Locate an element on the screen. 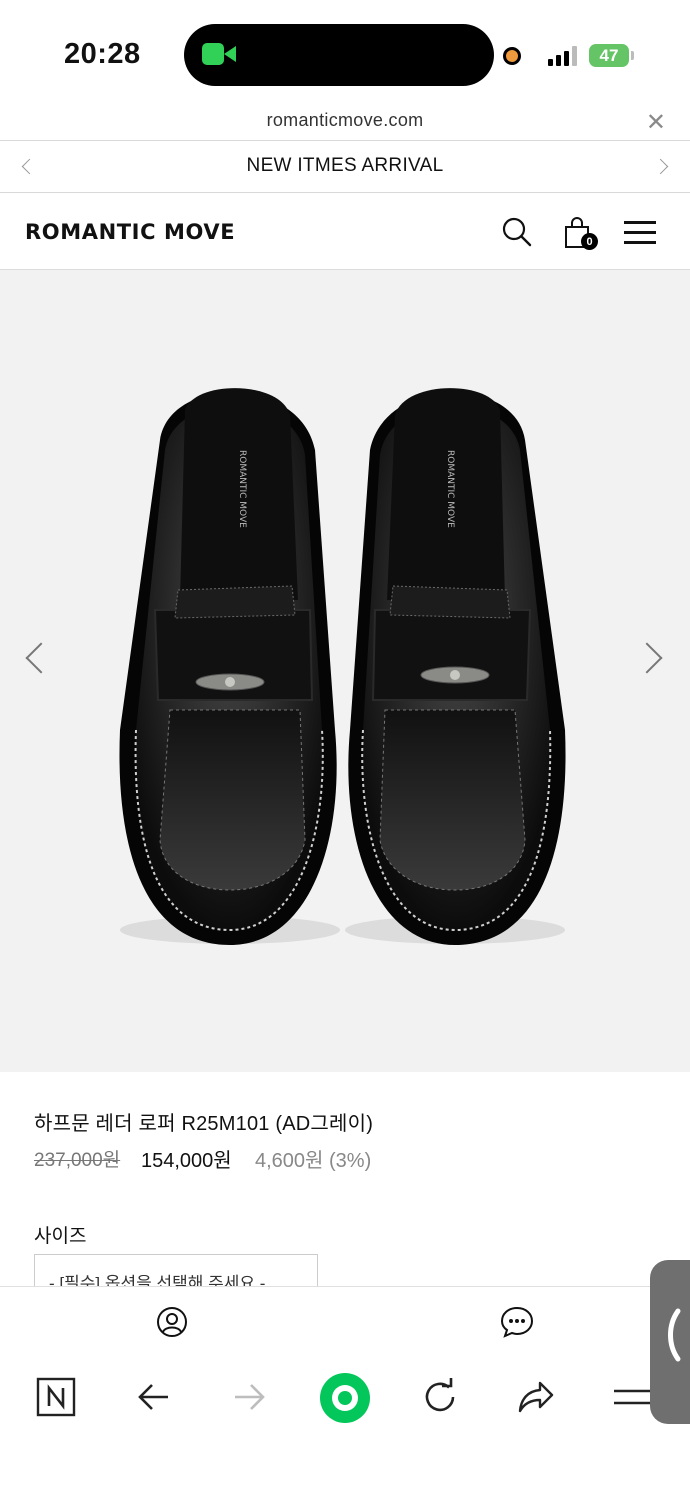  browser-toolbar is located at coordinates (345, 1428).